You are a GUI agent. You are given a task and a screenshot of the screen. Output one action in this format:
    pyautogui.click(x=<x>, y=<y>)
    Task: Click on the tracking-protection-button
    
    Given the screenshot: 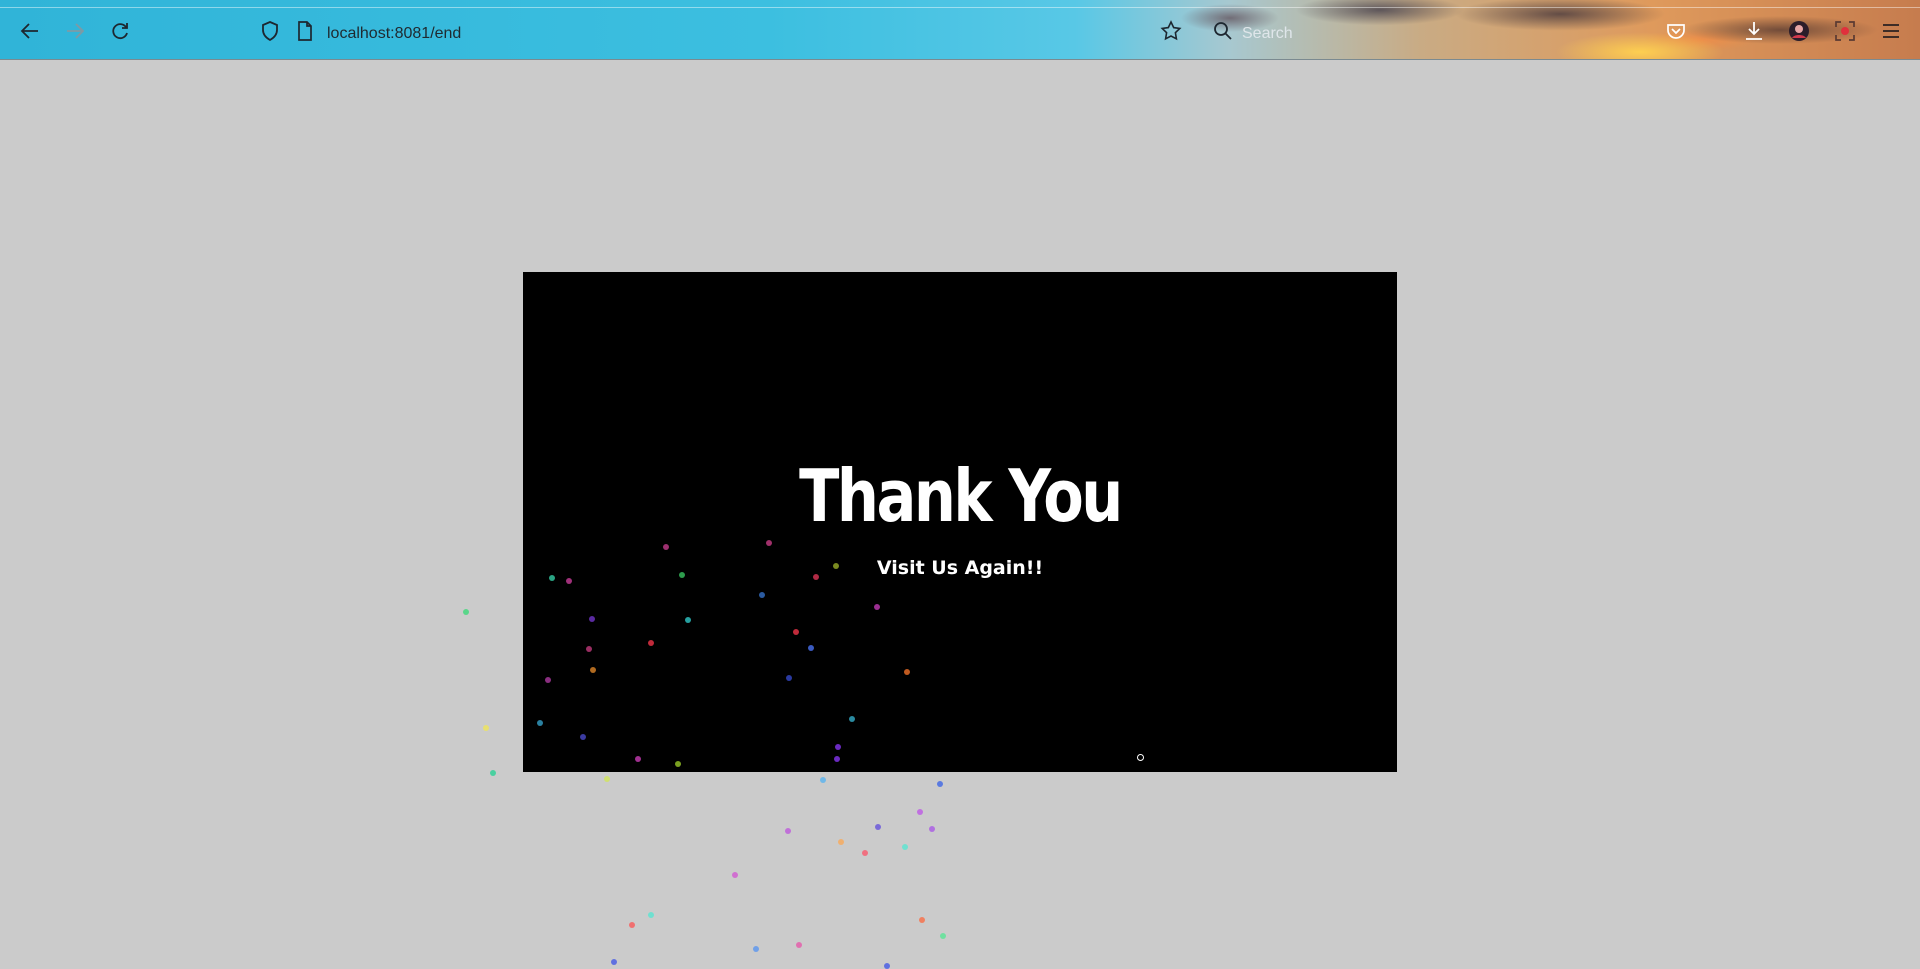 What is the action you would take?
    pyautogui.click(x=270, y=31)
    